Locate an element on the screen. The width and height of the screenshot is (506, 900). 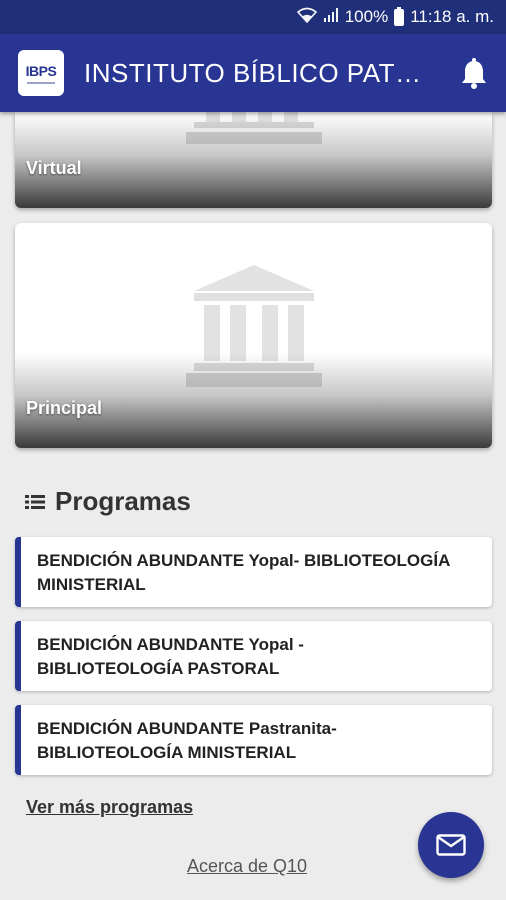
program-title-line2: MINISTERIAL is located at coordinates (91, 584).